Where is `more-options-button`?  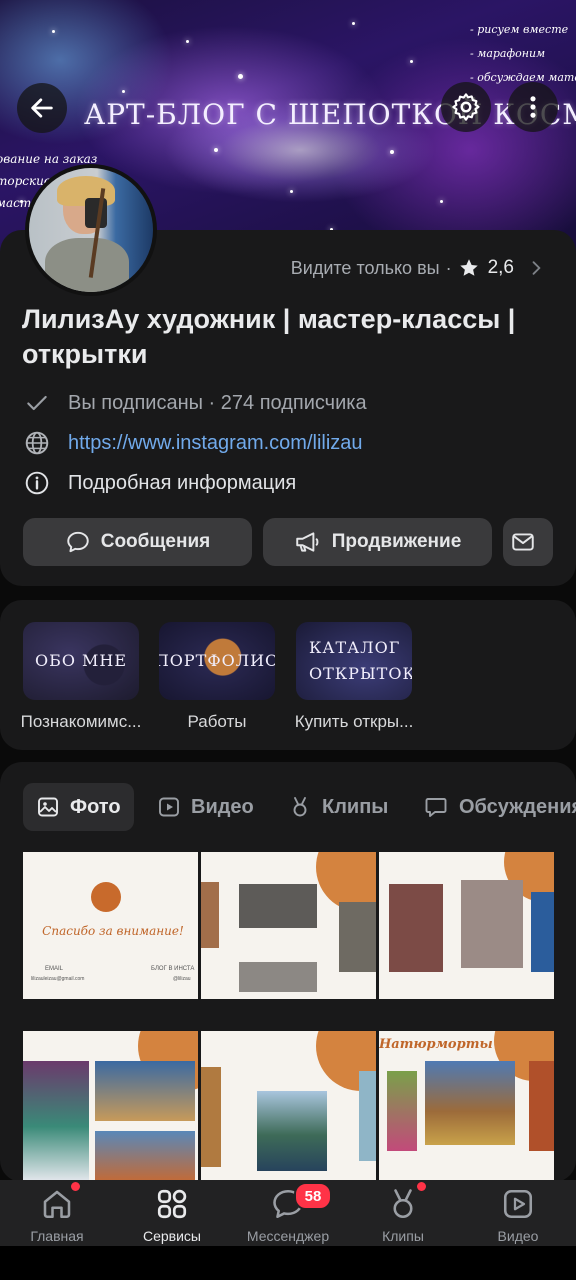 more-options-button is located at coordinates (533, 107).